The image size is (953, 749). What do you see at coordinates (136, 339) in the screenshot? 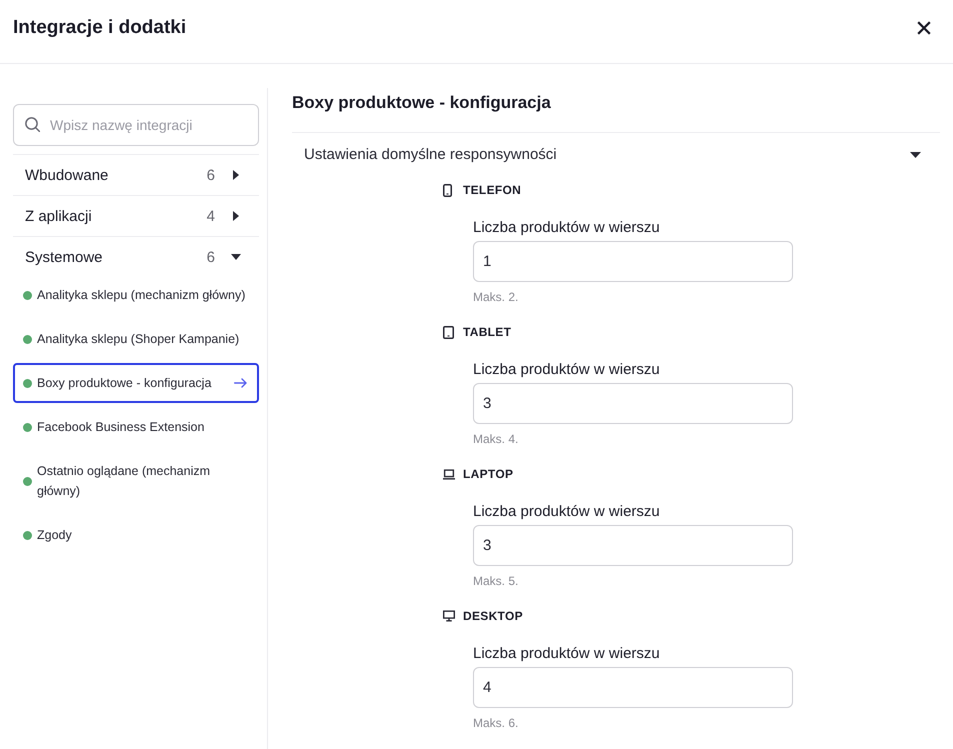
I see `integration-item: Analityka sklepu (Shoper Kampanie)` at bounding box center [136, 339].